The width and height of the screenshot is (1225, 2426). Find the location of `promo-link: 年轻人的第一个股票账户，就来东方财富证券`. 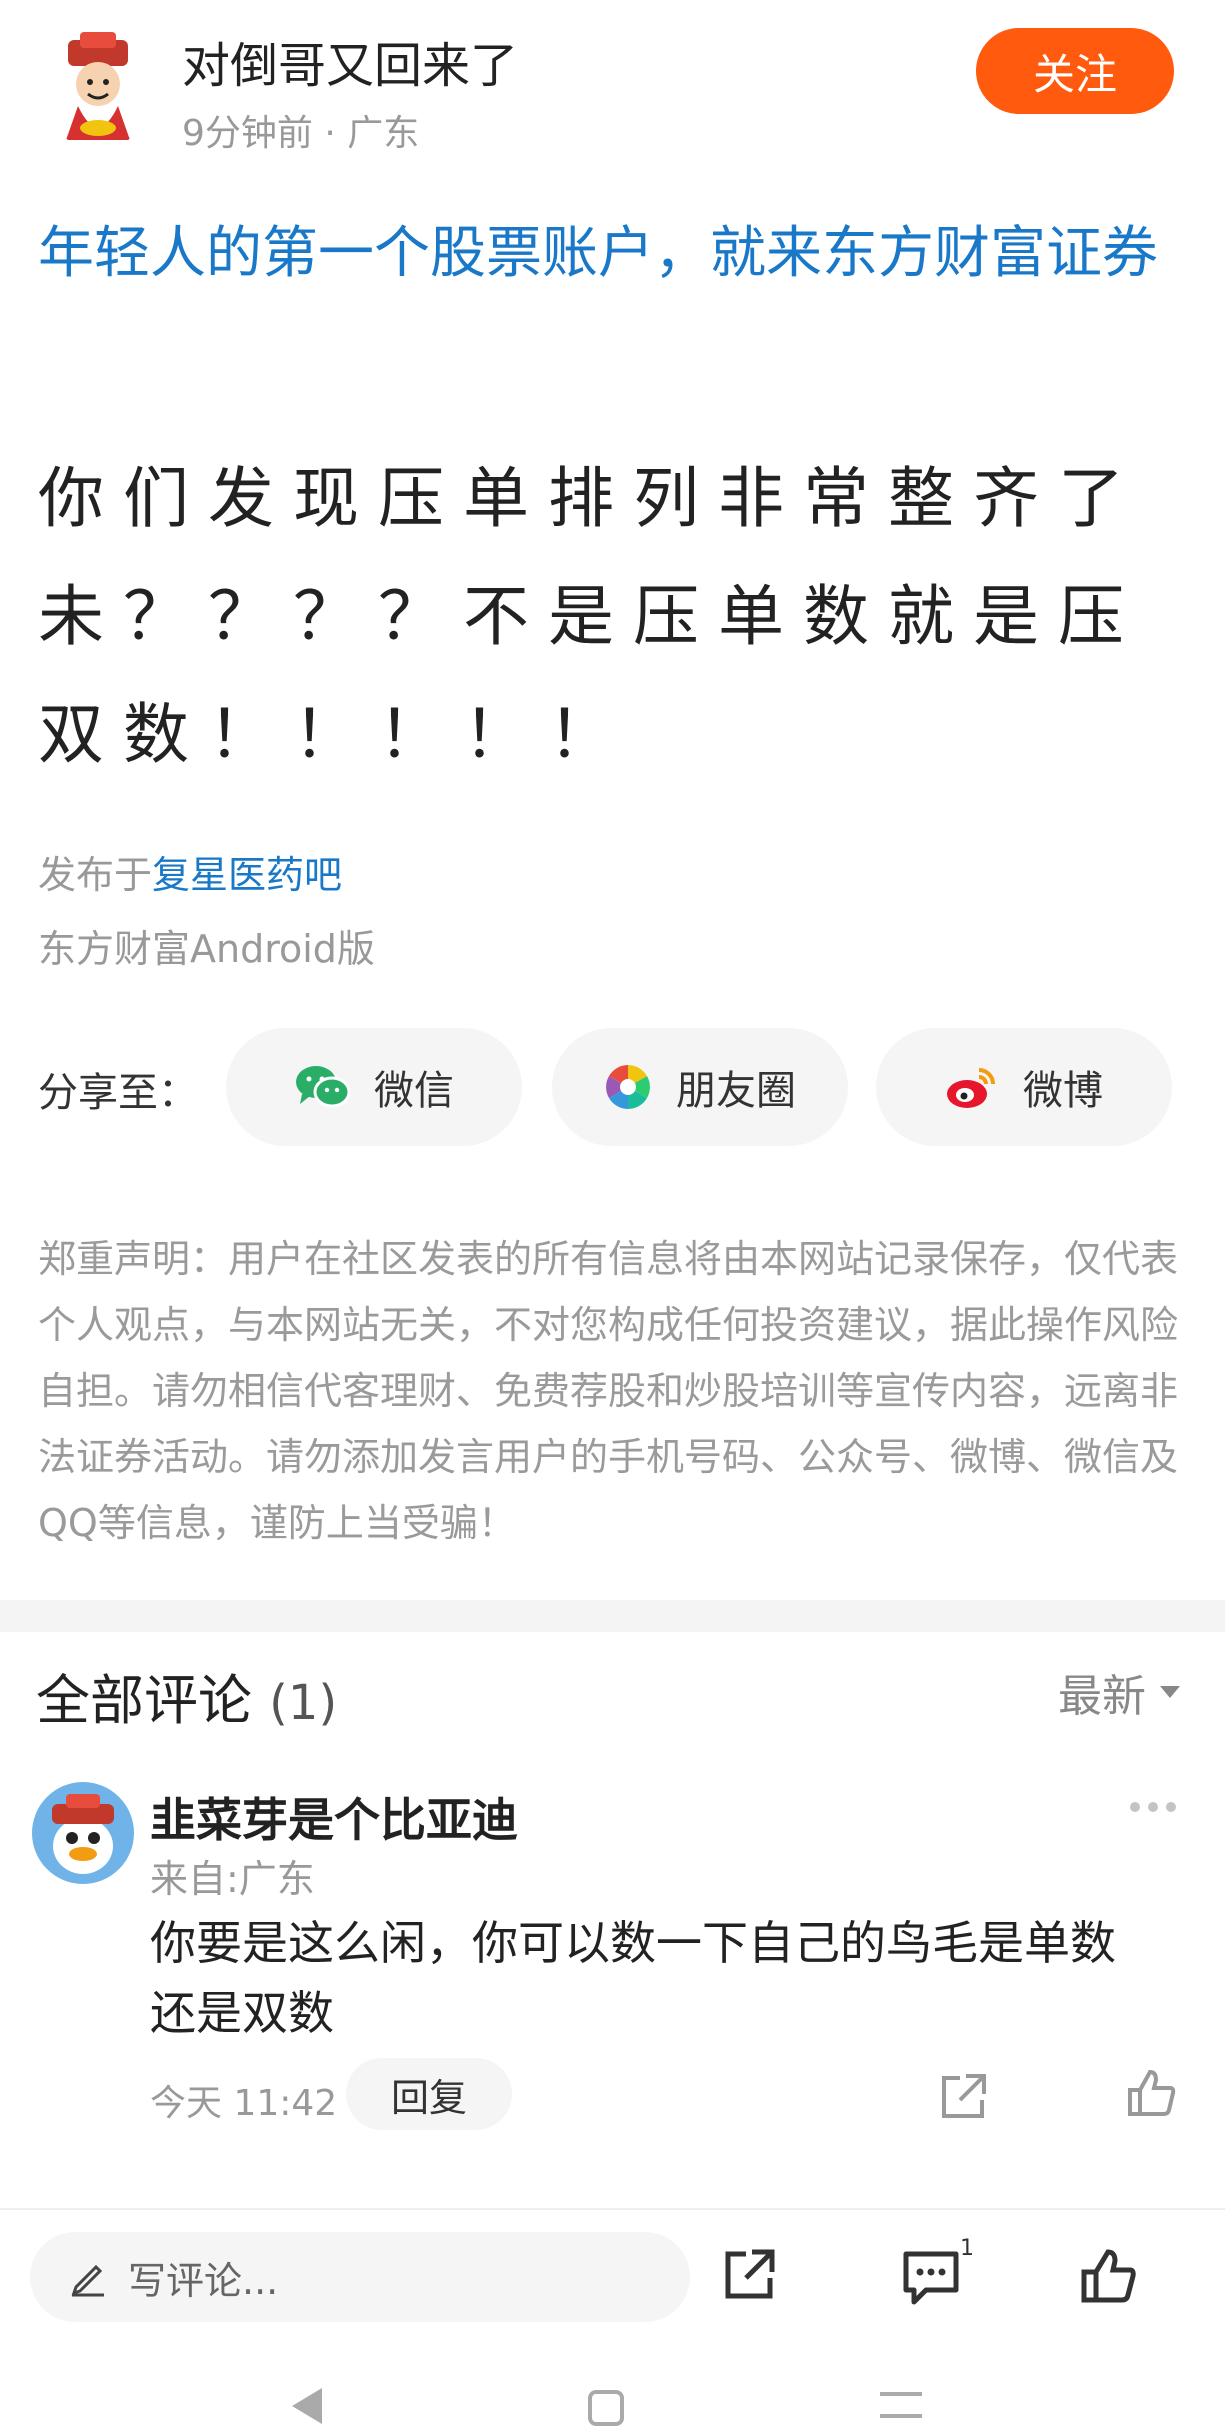

promo-link: 年轻人的第一个股票账户，就来东方财富证券 is located at coordinates (613, 254).